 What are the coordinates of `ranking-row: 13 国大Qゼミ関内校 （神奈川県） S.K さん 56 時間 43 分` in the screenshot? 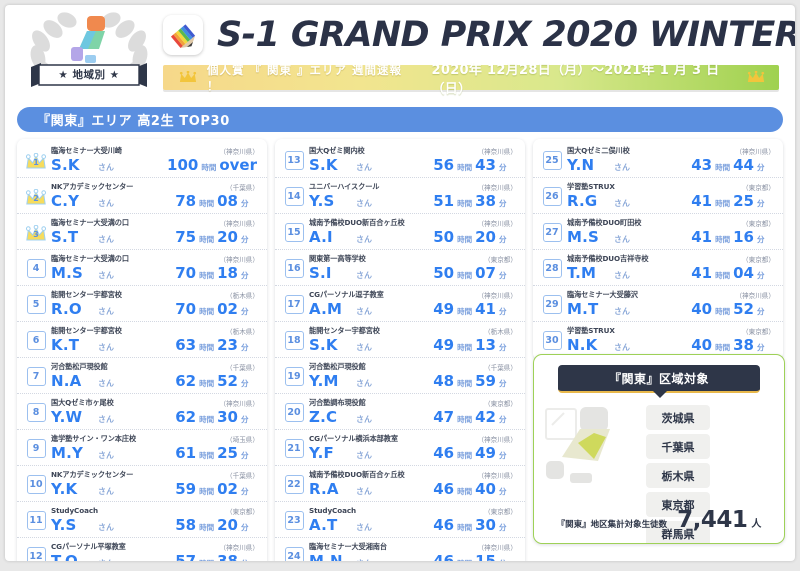 It's located at (400, 159).